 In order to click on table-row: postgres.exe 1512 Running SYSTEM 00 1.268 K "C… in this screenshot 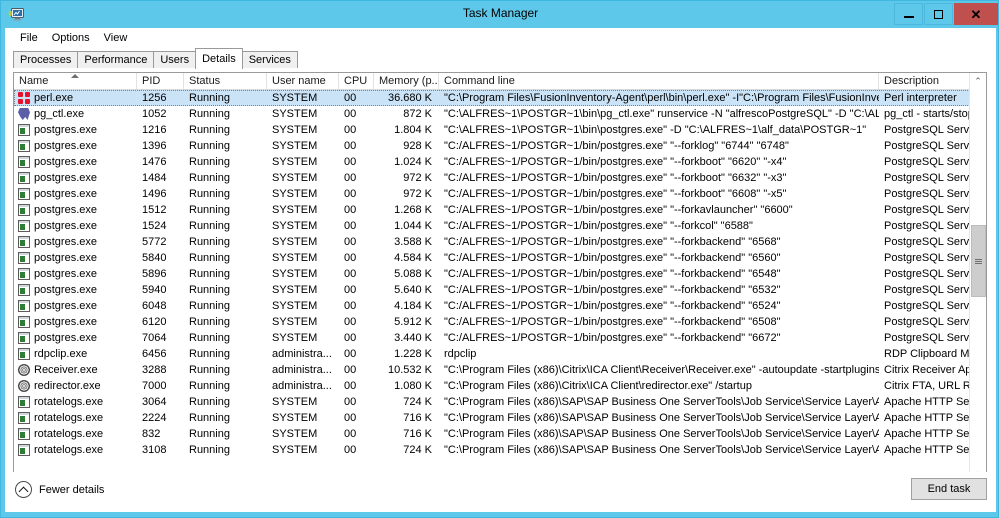, I will do `click(500, 210)`.